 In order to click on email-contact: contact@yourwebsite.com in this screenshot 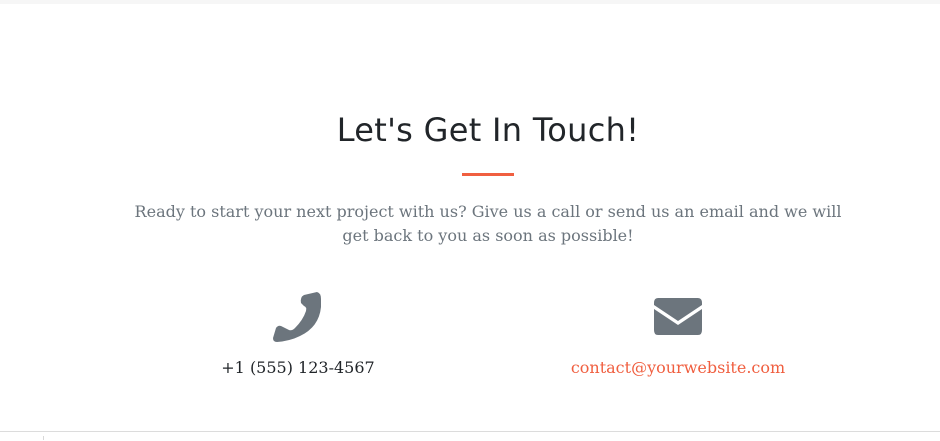, I will do `click(678, 335)`.